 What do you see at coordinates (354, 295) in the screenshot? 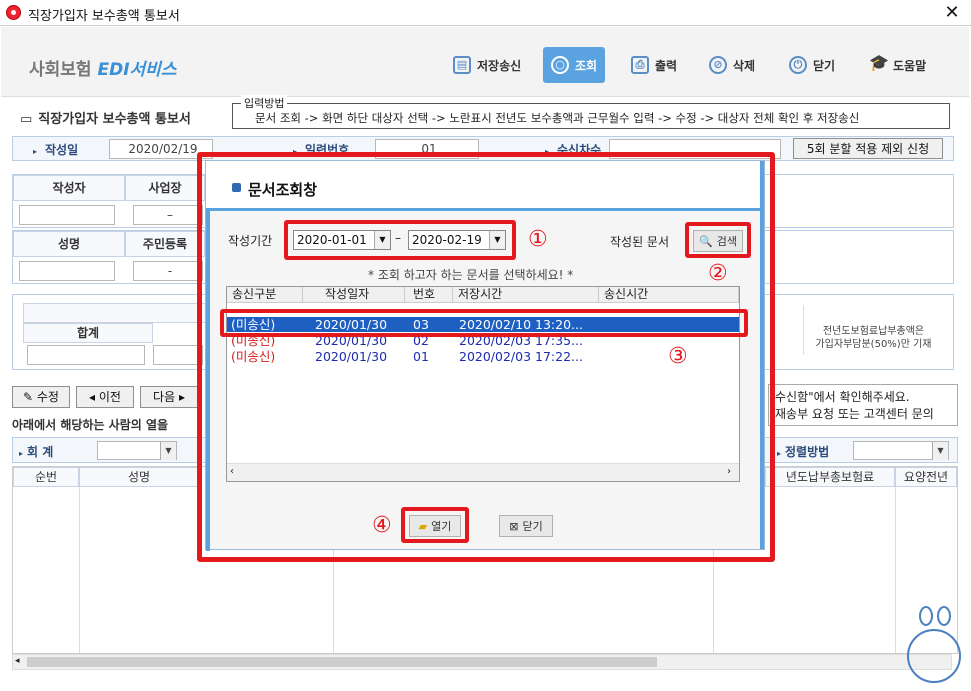
I see `col-write-date: 작성일자` at bounding box center [354, 295].